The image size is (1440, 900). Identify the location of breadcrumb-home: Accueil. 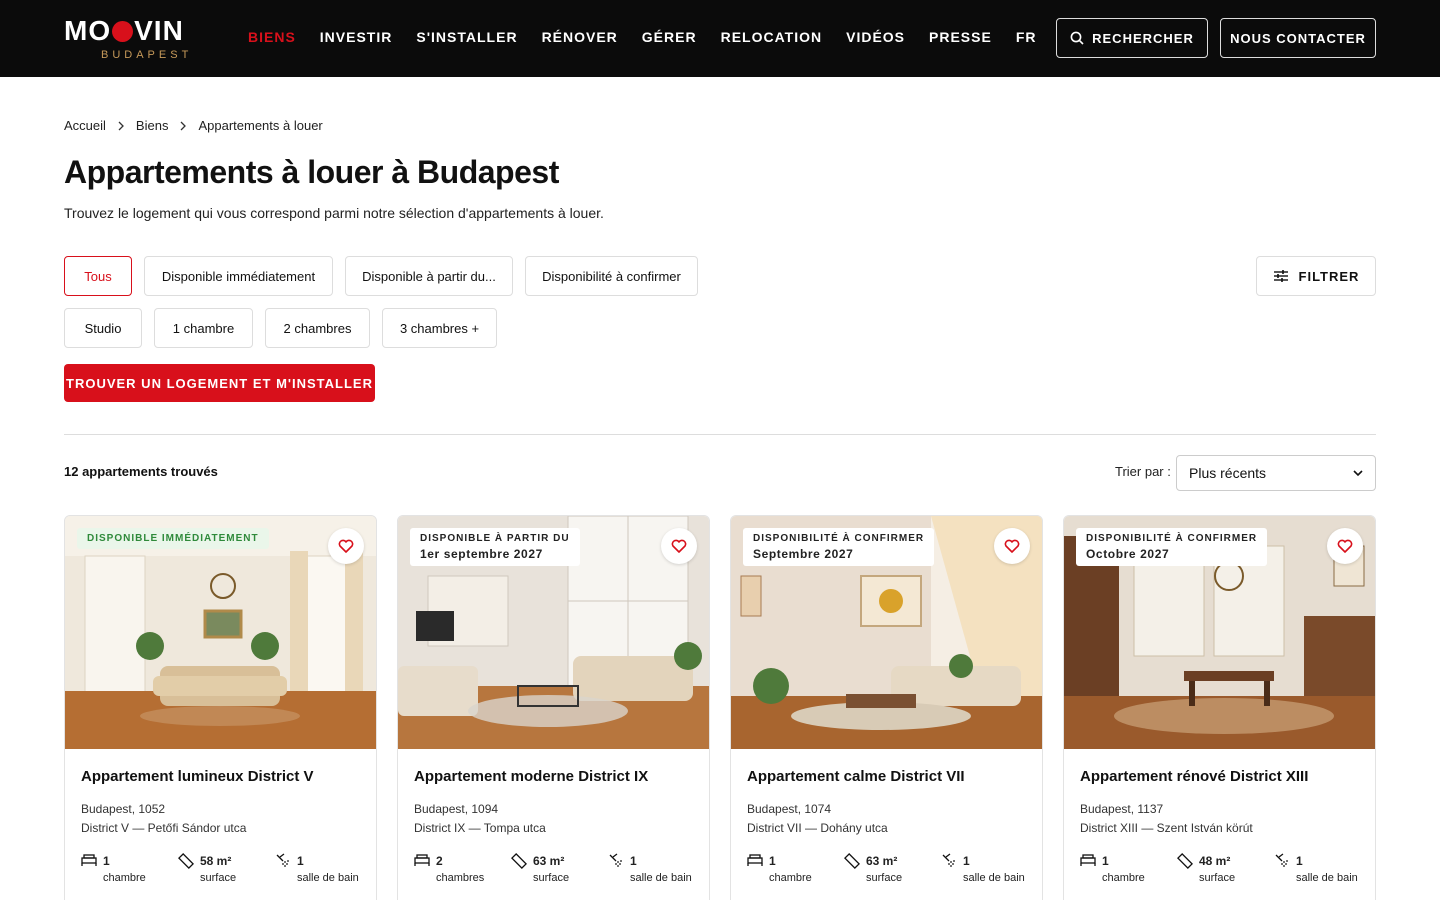
(85, 125).